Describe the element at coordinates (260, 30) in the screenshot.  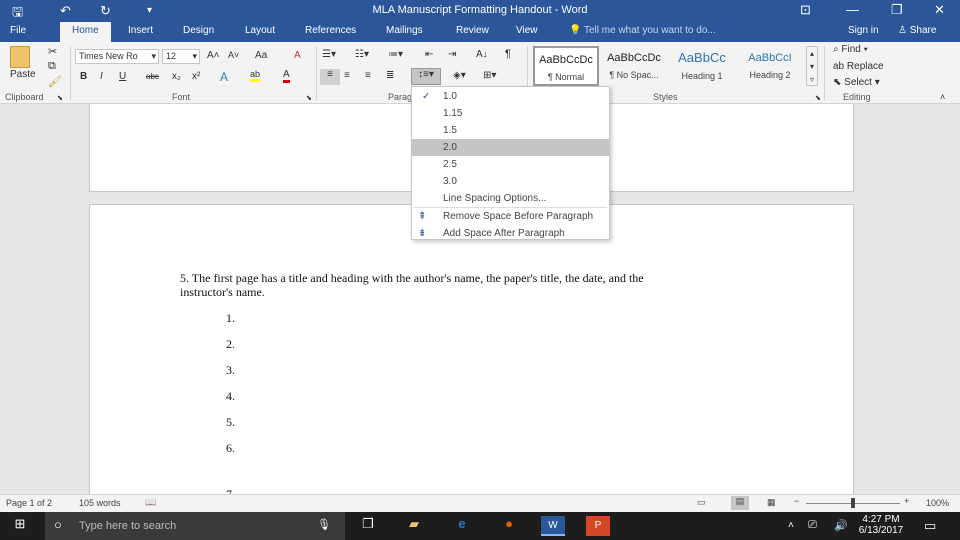
I see `tab-layout: Layout` at that location.